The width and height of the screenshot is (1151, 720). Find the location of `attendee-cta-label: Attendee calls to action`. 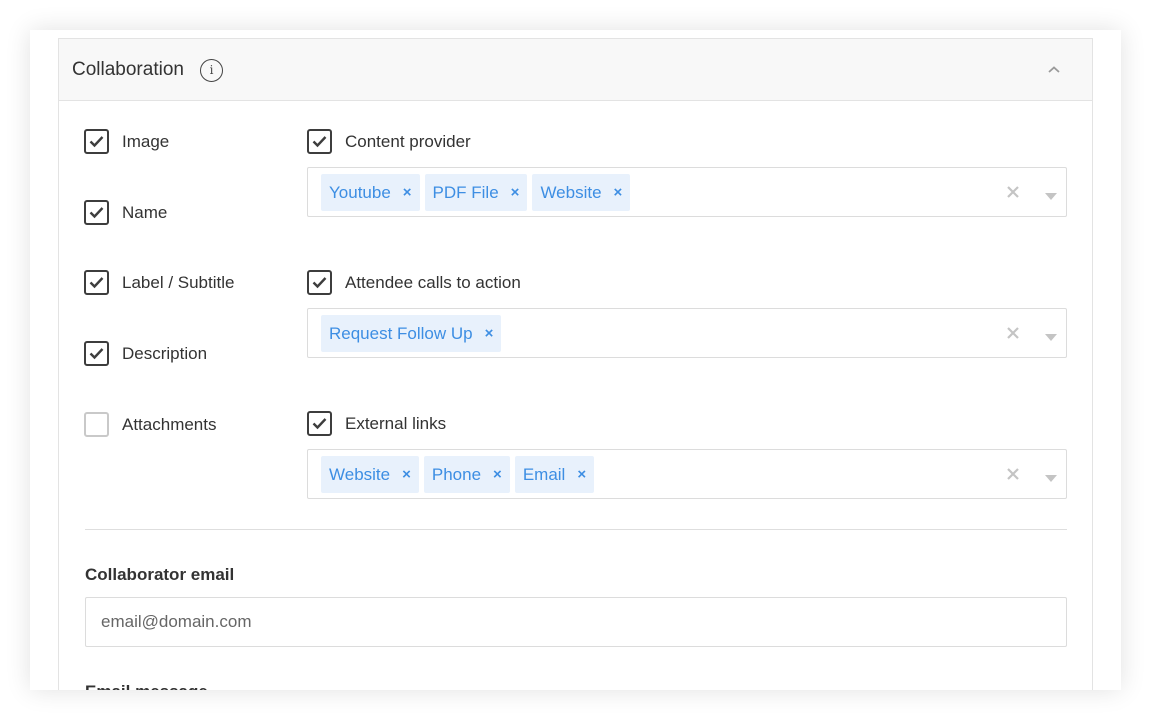

attendee-cta-label: Attendee calls to action is located at coordinates (433, 282).